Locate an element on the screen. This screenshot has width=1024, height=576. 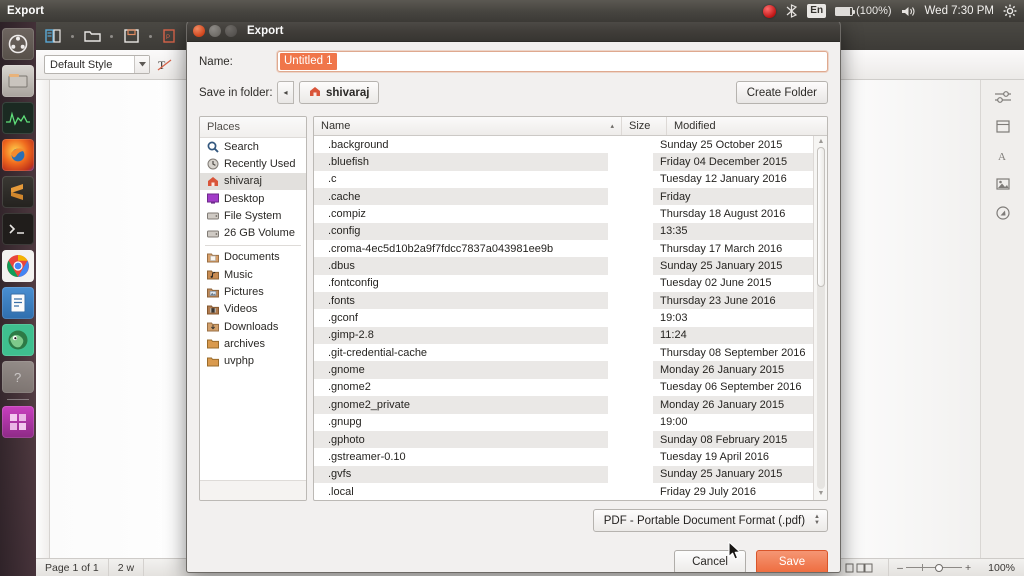
place-item-search: Search is located at coordinates (253, 146).